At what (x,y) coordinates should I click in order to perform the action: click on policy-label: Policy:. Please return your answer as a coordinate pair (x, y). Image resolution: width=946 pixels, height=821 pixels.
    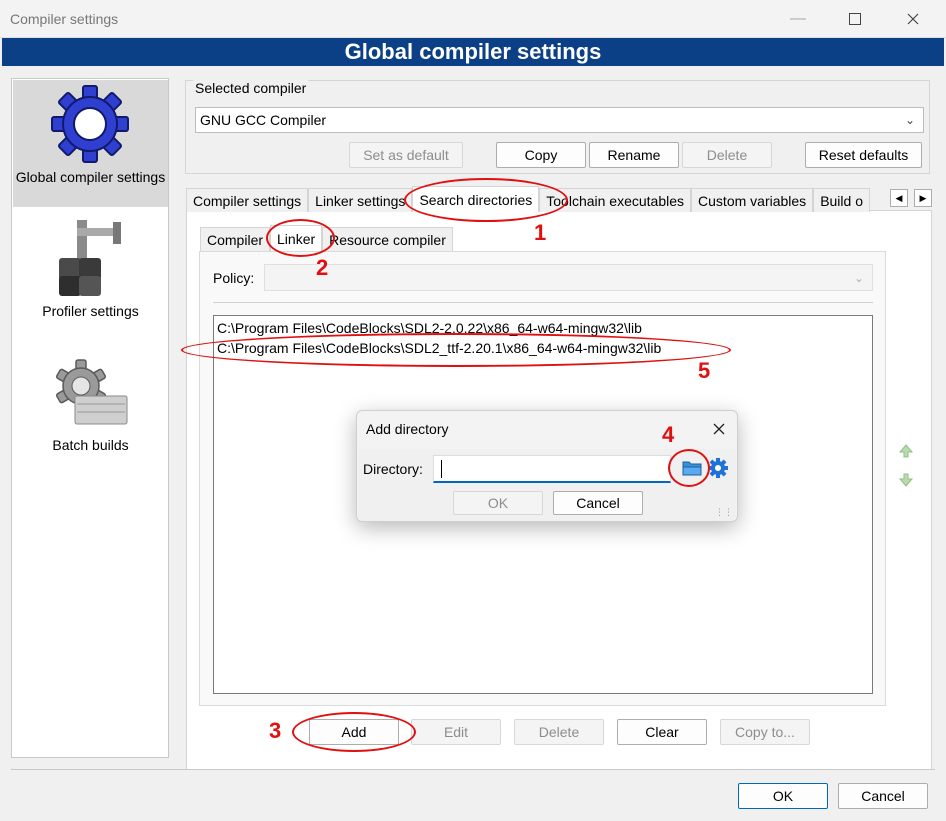
    Looking at the image, I should click on (234, 278).